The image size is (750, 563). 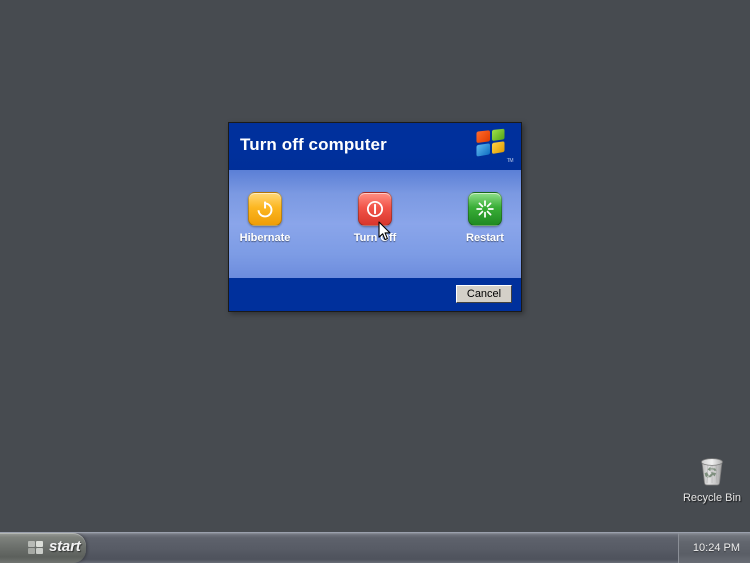 What do you see at coordinates (65, 546) in the screenshot?
I see `start-button-label: start` at bounding box center [65, 546].